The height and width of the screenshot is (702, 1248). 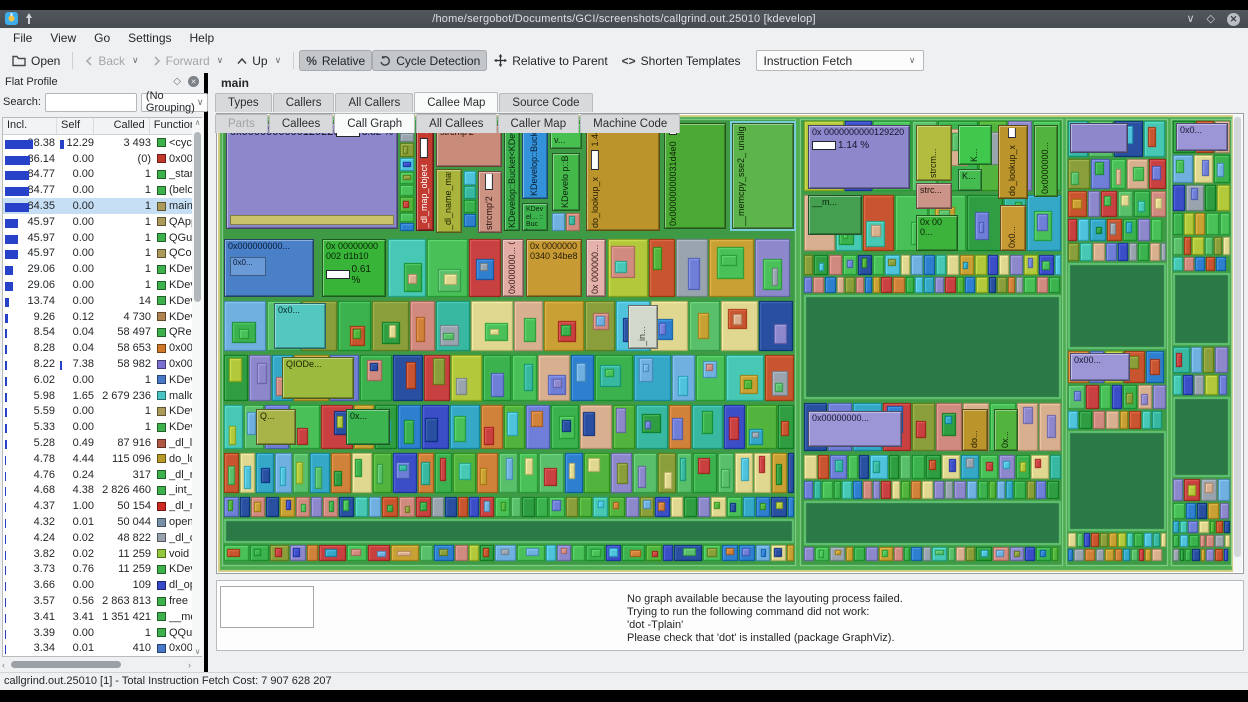 What do you see at coordinates (456, 102) in the screenshot?
I see `tab-callee-map: Callee Map` at bounding box center [456, 102].